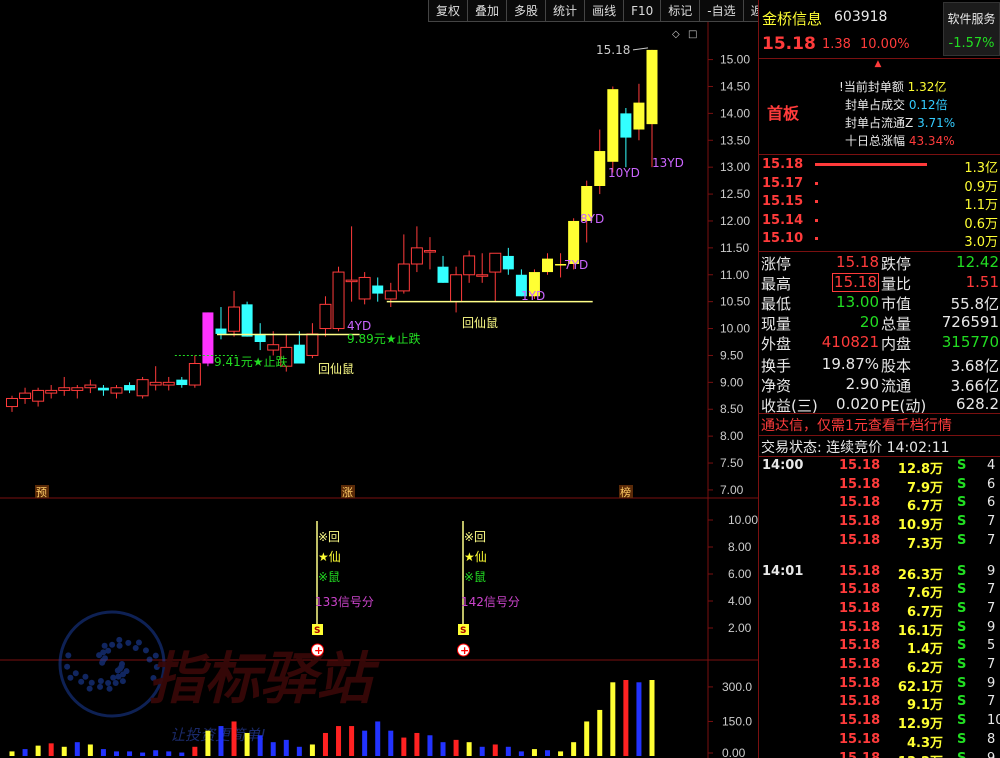 The width and height of the screenshot is (1000, 758). I want to click on toolbar-remove-watchlist-button: -自选, so click(721, 11).